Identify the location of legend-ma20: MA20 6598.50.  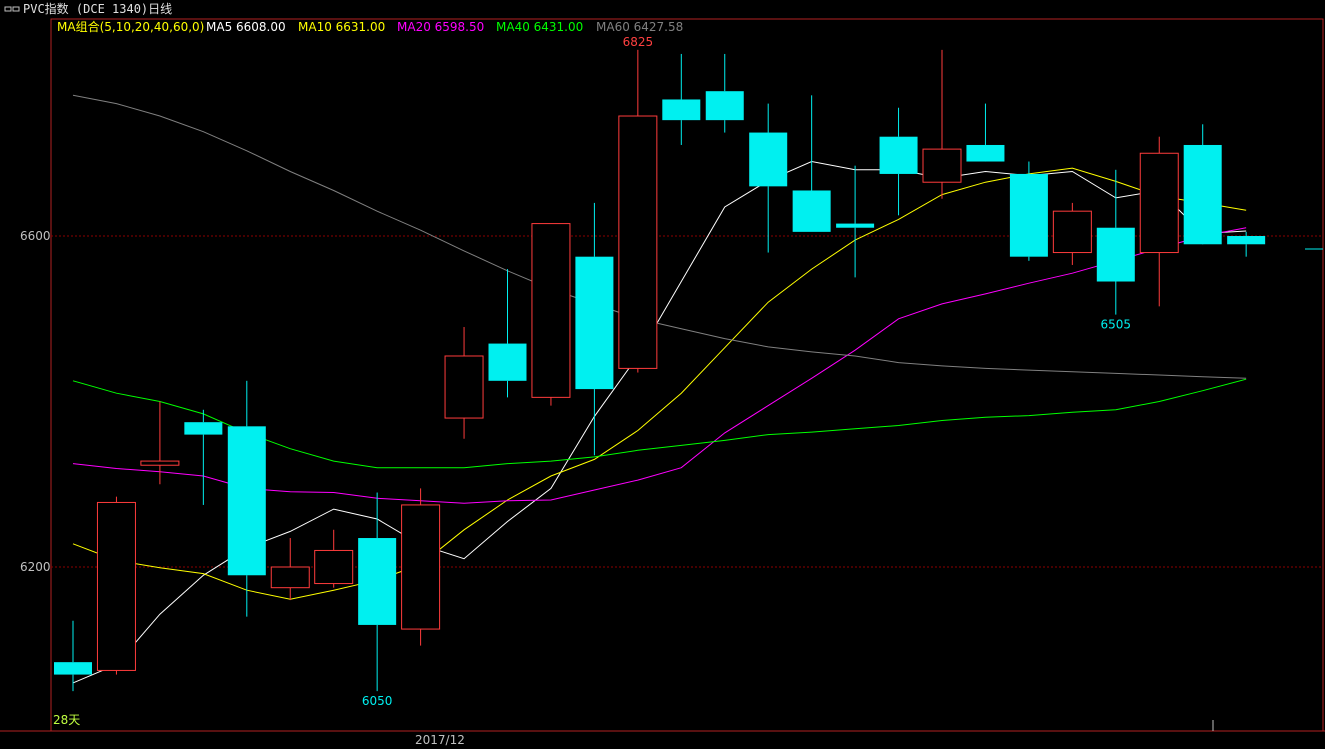
(440, 27).